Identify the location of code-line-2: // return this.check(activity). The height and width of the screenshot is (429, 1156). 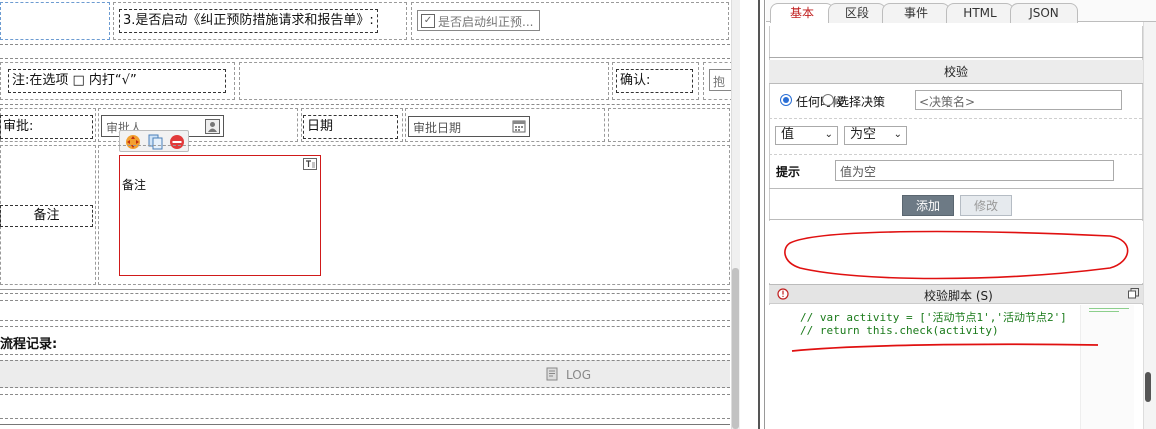
(899, 330).